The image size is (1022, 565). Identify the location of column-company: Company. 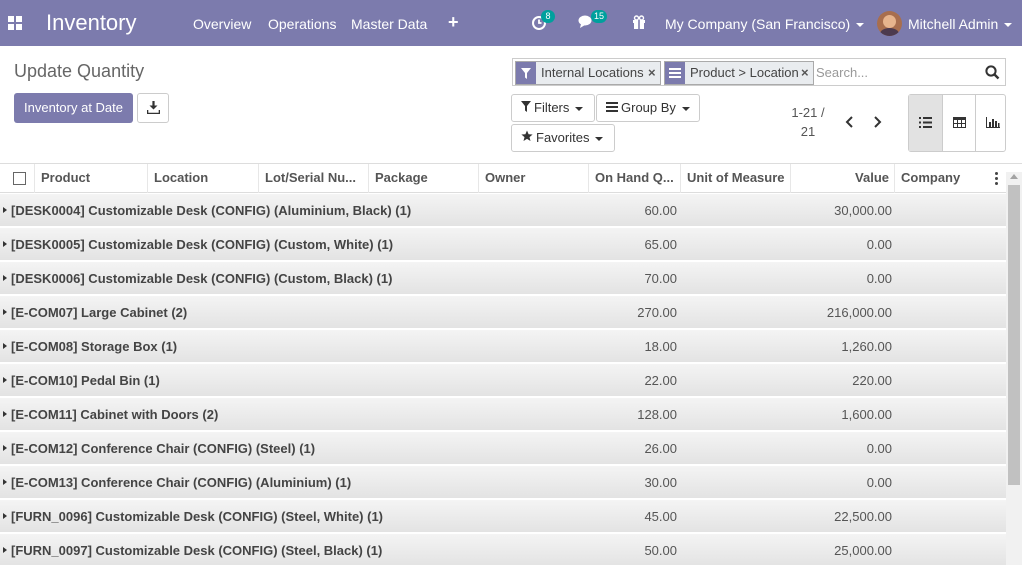
(943, 178).